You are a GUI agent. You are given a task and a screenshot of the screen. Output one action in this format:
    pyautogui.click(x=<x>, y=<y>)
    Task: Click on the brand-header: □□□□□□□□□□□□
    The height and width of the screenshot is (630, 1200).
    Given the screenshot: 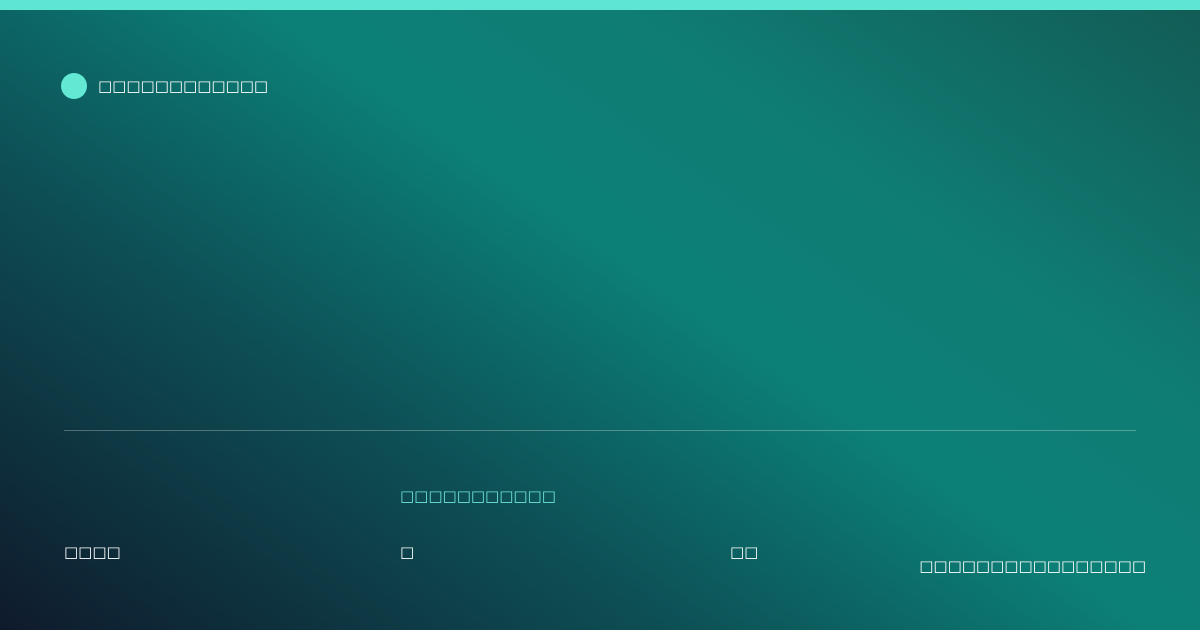 What is the action you would take?
    pyautogui.click(x=164, y=86)
    